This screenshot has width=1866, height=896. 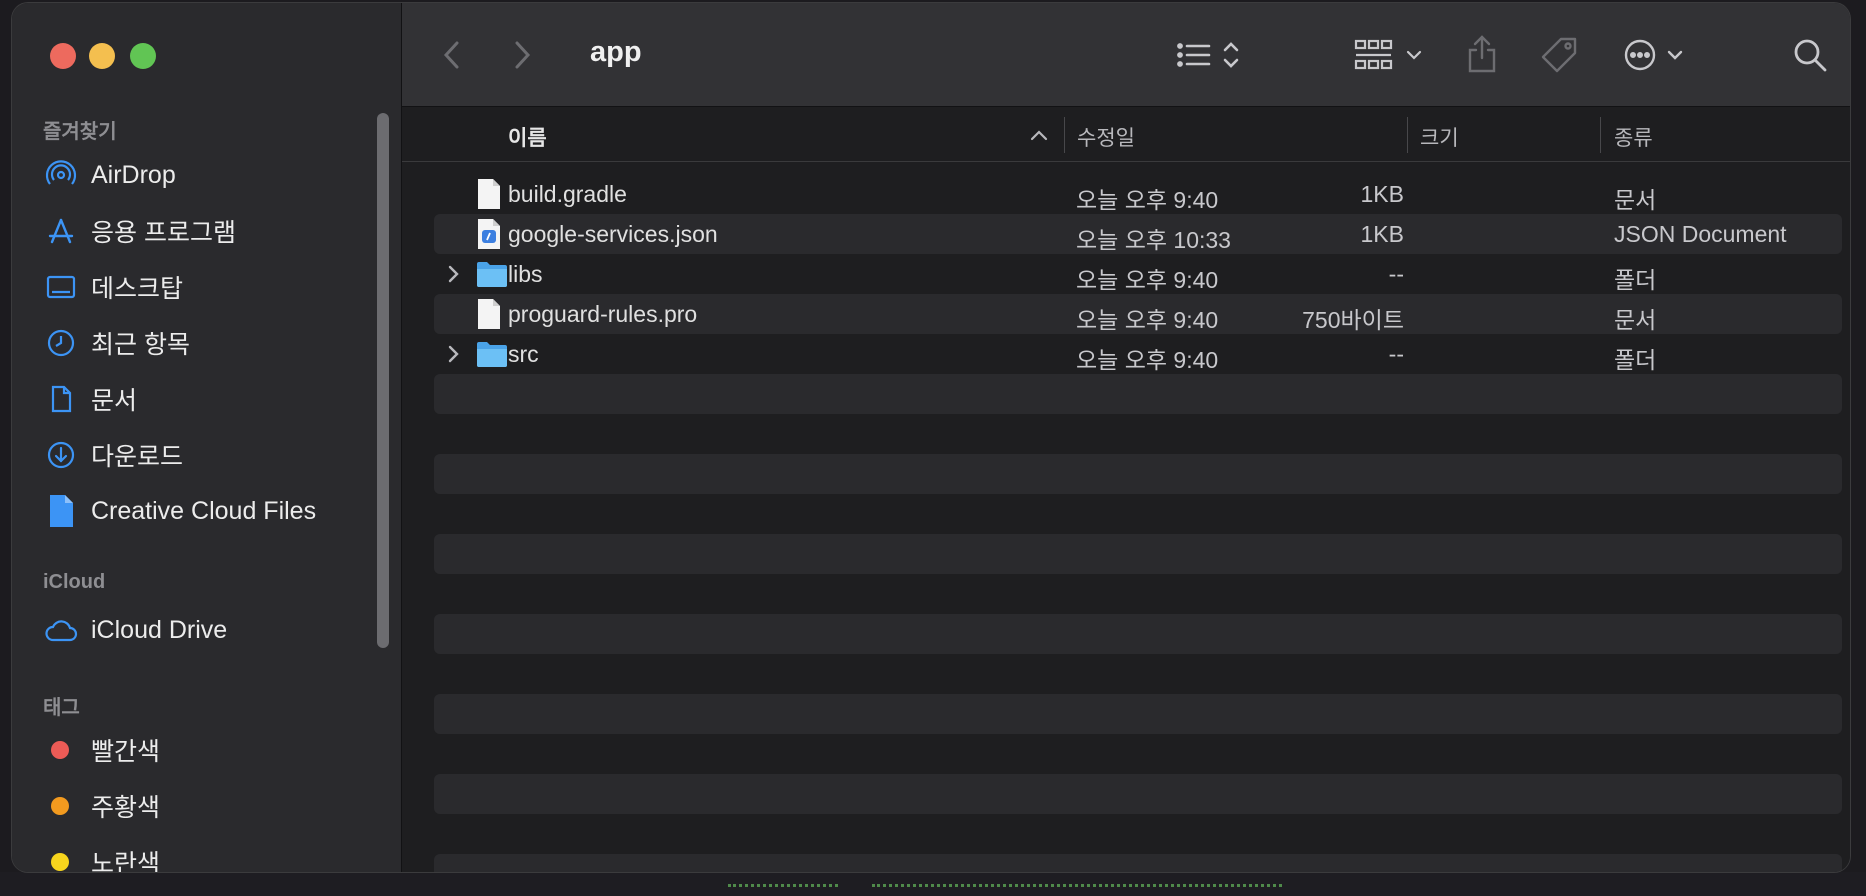 I want to click on share-button, so click(x=1482, y=54).